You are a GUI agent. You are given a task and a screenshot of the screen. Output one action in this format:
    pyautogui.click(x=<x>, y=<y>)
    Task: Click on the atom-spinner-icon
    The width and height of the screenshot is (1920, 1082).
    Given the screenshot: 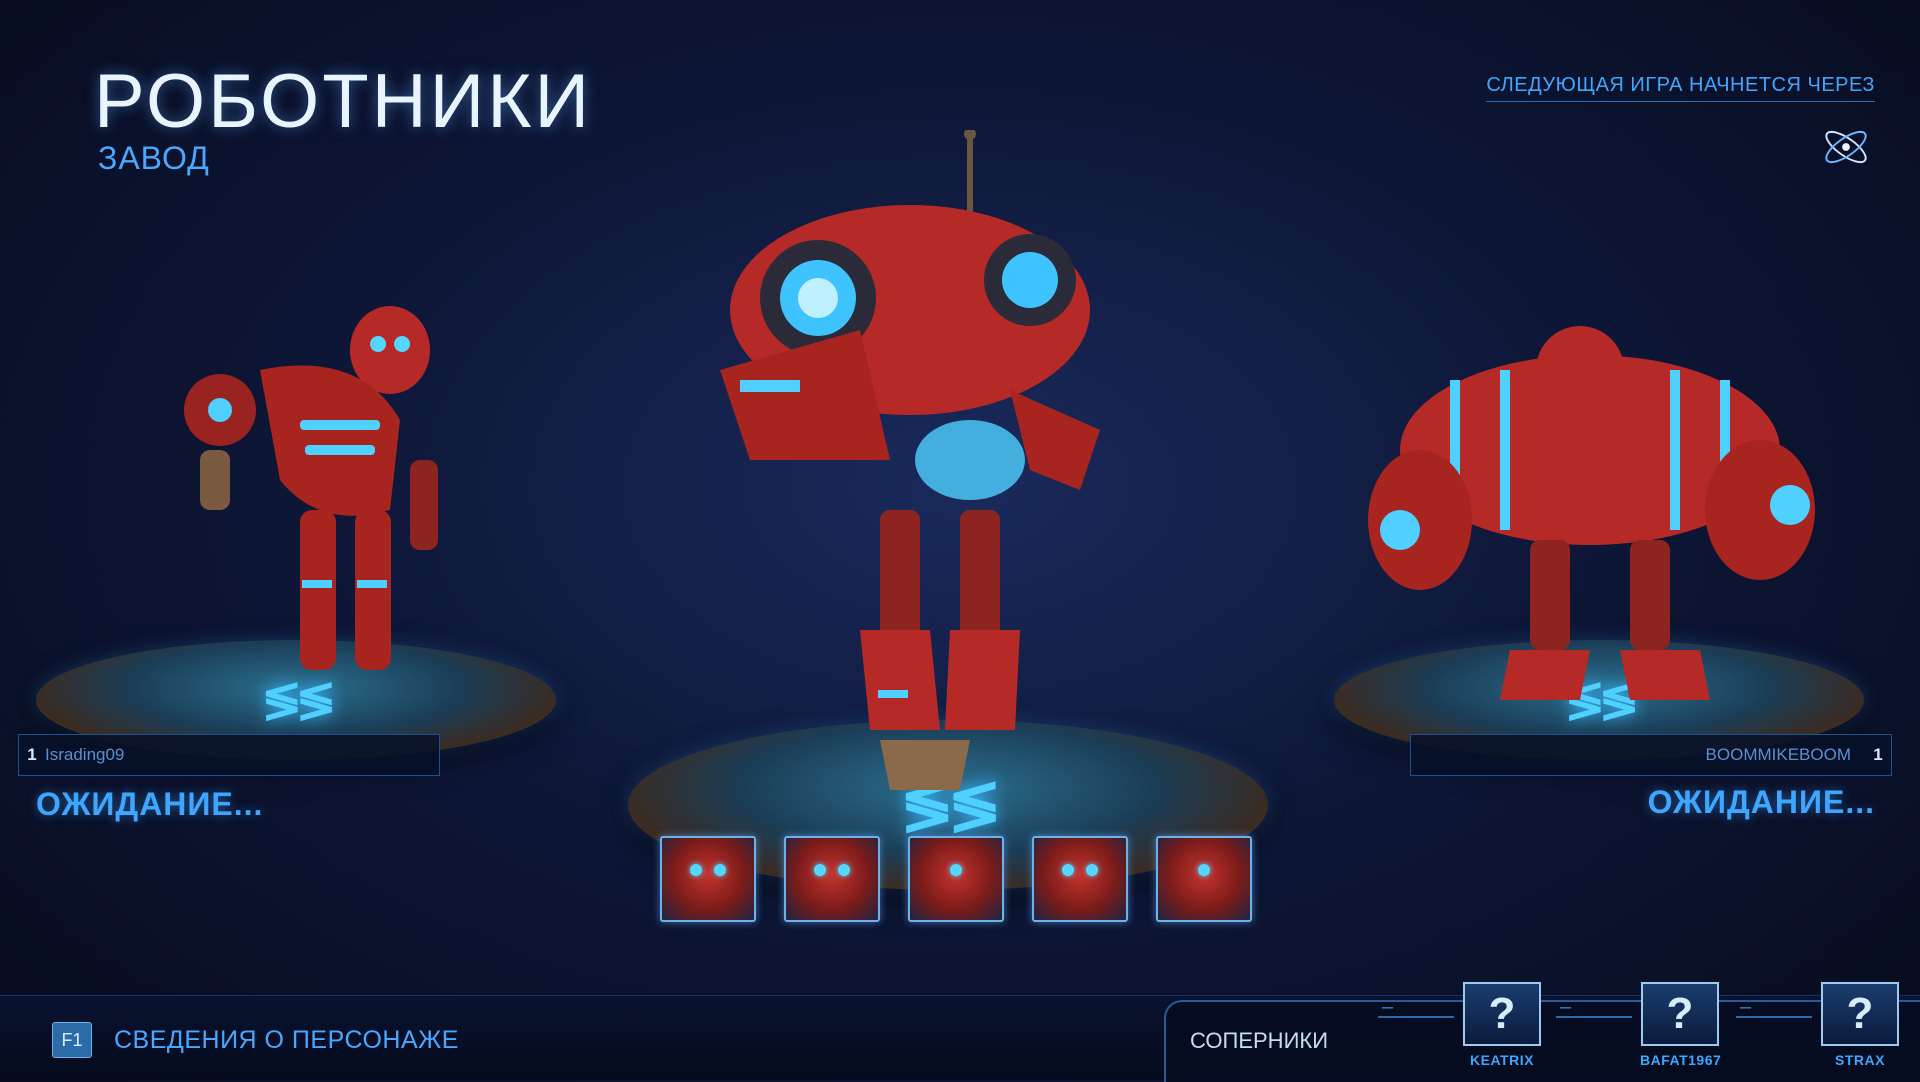 What is the action you would take?
    pyautogui.click(x=1846, y=147)
    